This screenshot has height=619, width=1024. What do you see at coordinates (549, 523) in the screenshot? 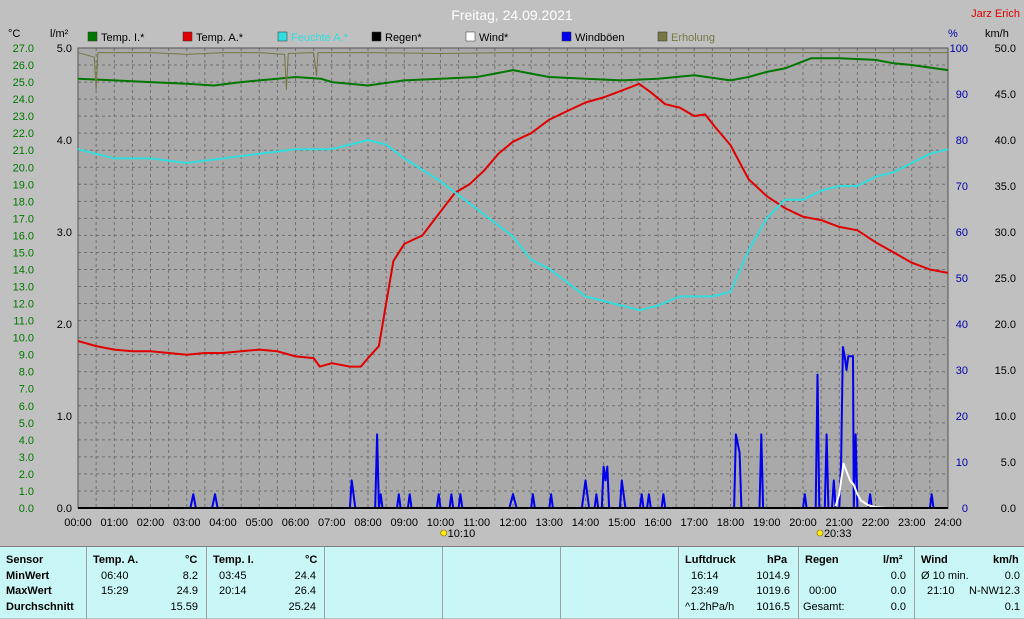
I see `x-tick-label: 13:00` at bounding box center [549, 523].